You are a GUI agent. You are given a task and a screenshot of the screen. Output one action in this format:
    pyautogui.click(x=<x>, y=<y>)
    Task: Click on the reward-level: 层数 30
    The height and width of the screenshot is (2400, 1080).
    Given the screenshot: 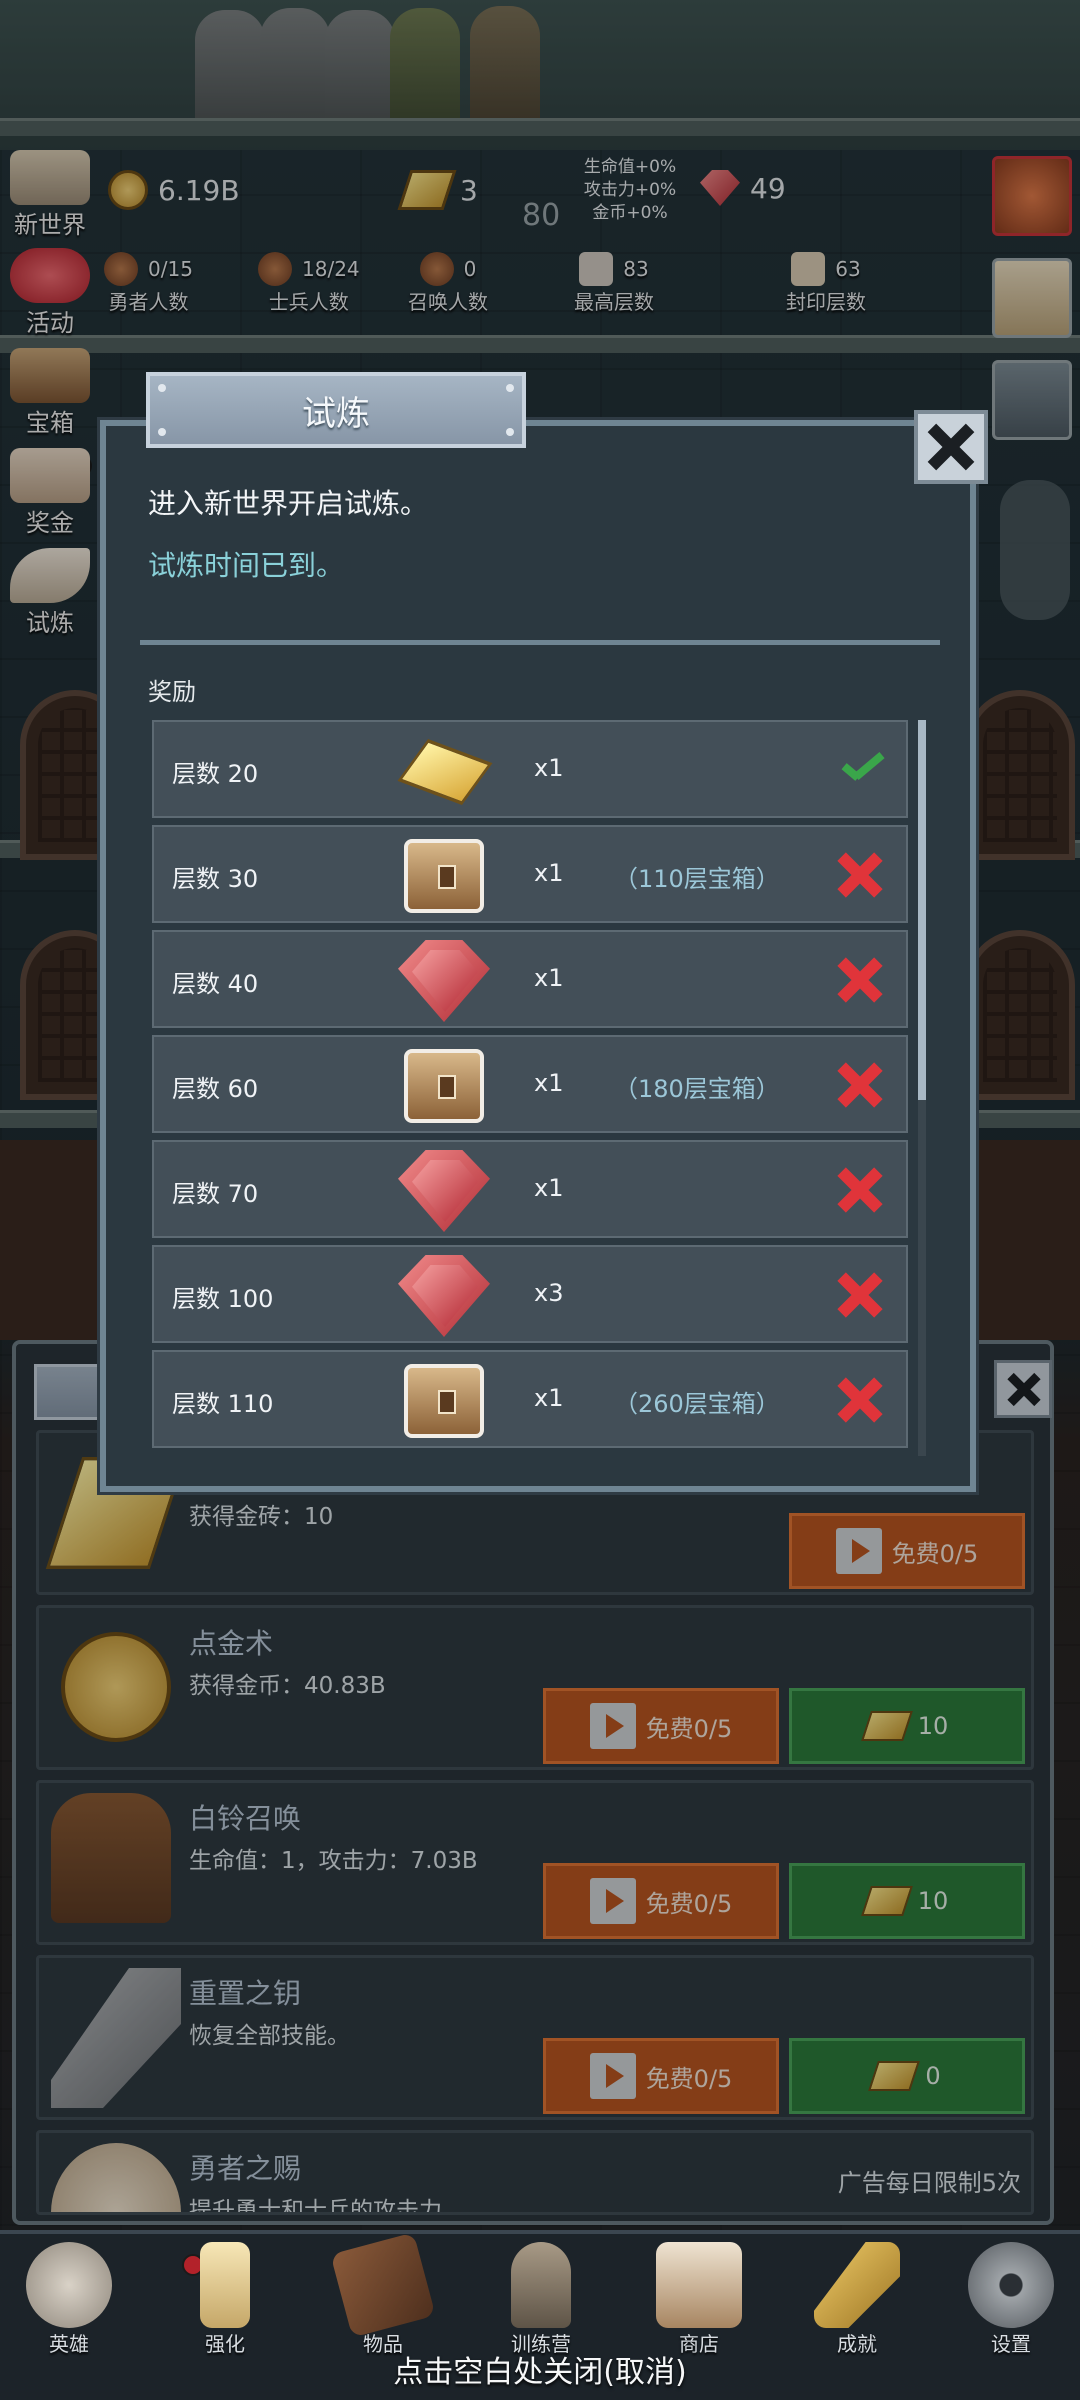 What is the action you would take?
    pyautogui.click(x=215, y=879)
    